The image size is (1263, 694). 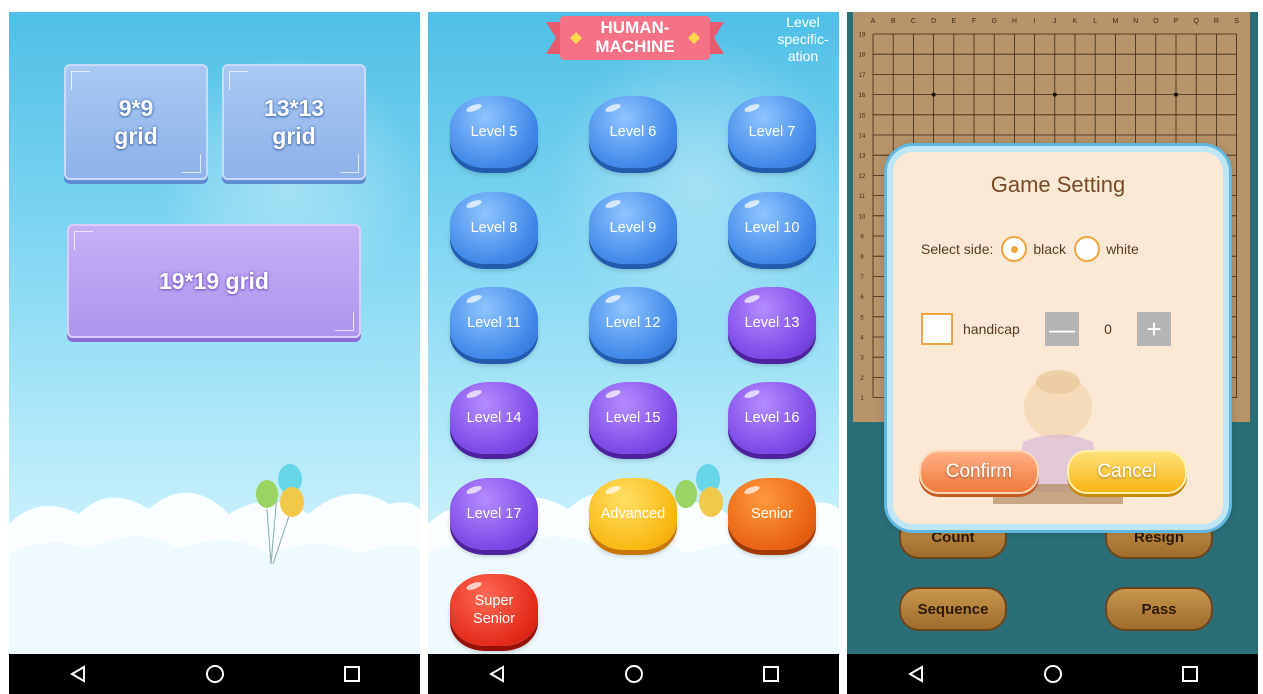 I want to click on resign-label: Resign, so click(x=1158, y=537).